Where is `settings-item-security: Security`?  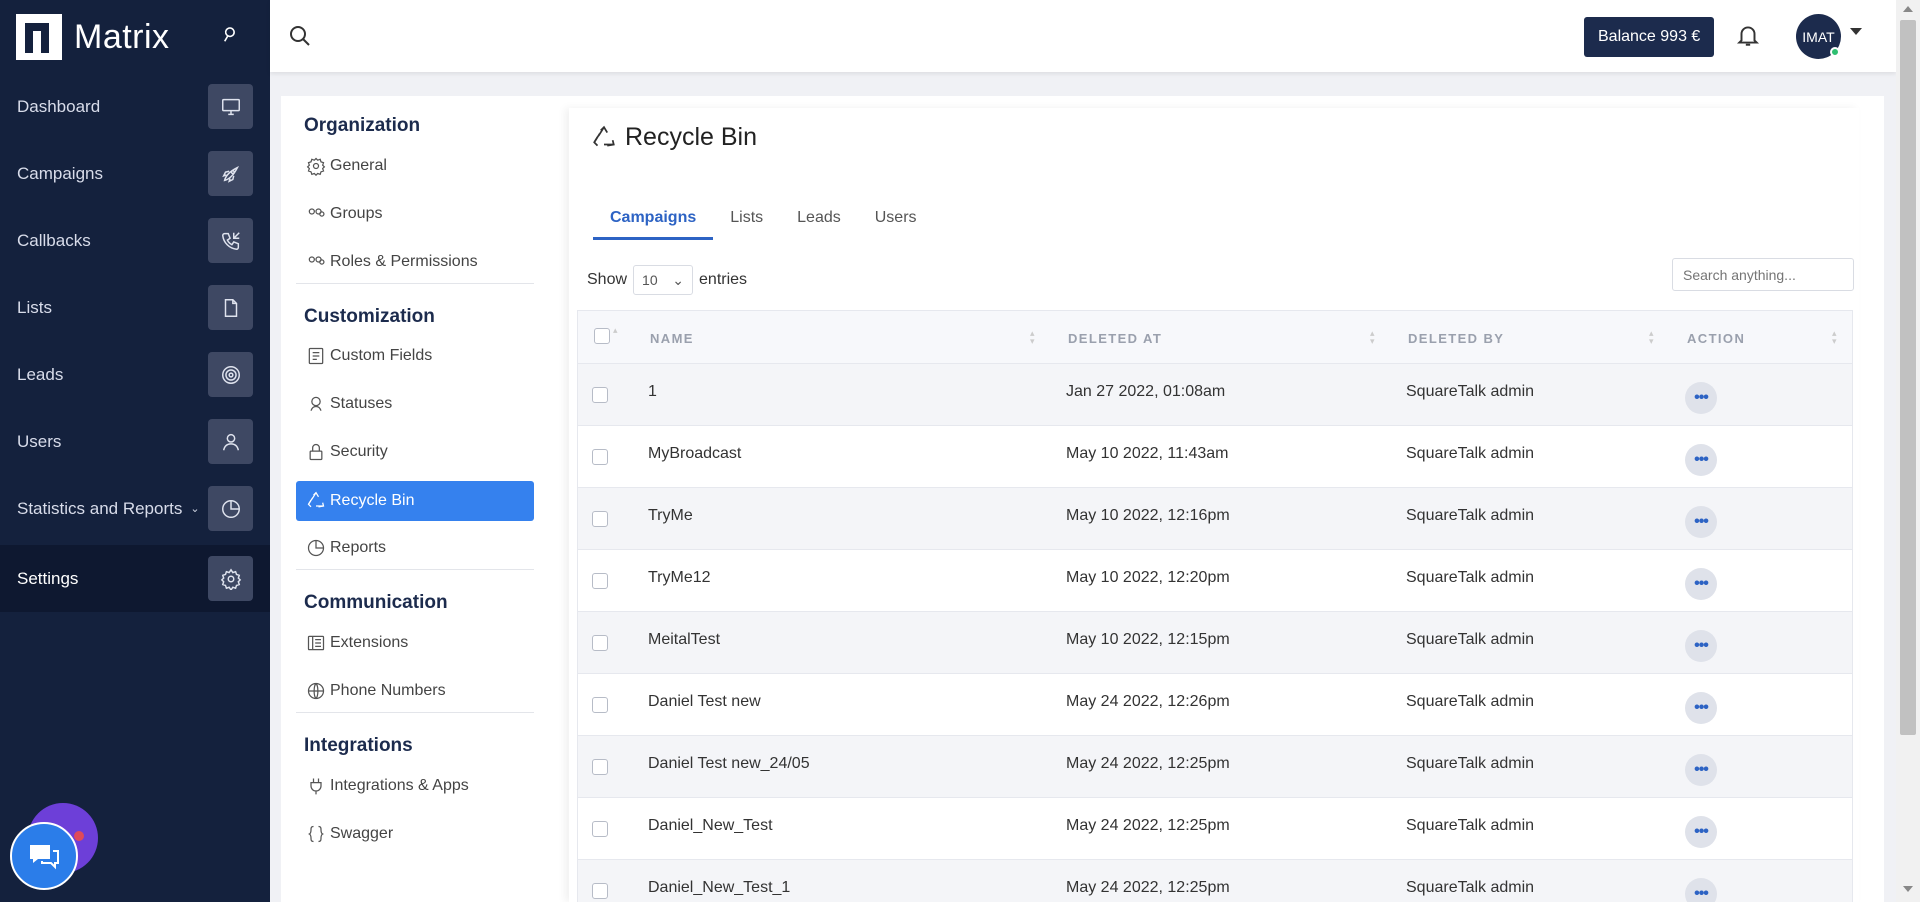 settings-item-security: Security is located at coordinates (415, 452).